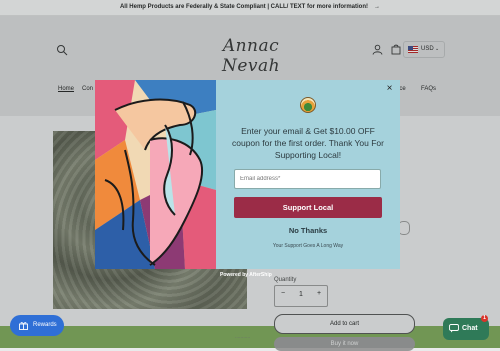  What do you see at coordinates (45, 325) in the screenshot?
I see `rewards-label: Rewards` at bounding box center [45, 325].